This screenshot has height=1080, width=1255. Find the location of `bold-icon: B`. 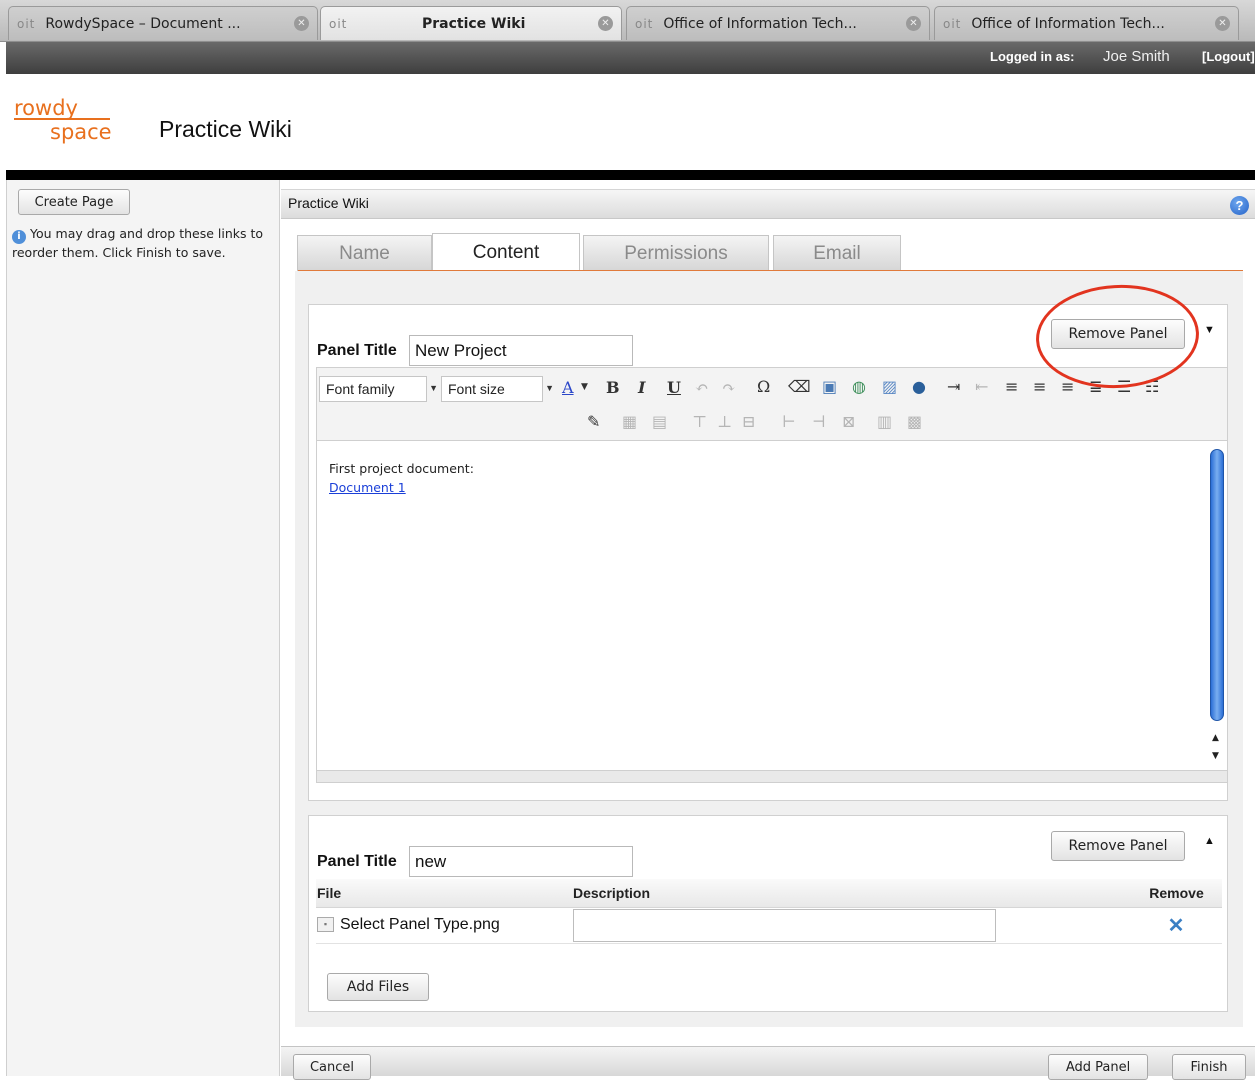

bold-icon: B is located at coordinates (613, 387).